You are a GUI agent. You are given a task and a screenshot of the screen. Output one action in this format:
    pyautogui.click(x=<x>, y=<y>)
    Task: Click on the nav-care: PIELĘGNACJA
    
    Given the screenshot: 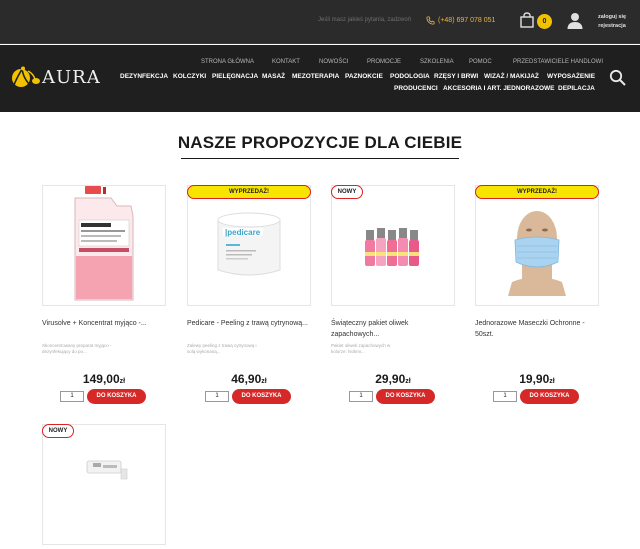 What is the action you would take?
    pyautogui.click(x=235, y=76)
    